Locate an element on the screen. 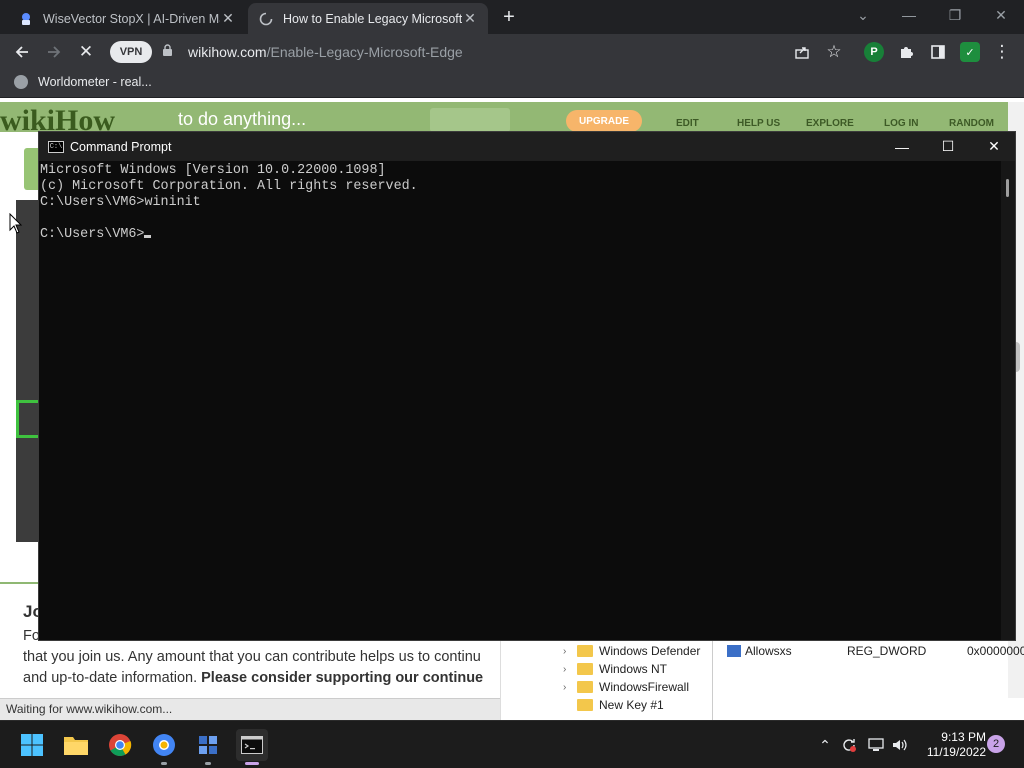  tab-title: WiseVector StopX | AI-Driven Ma is located at coordinates (131, 18).